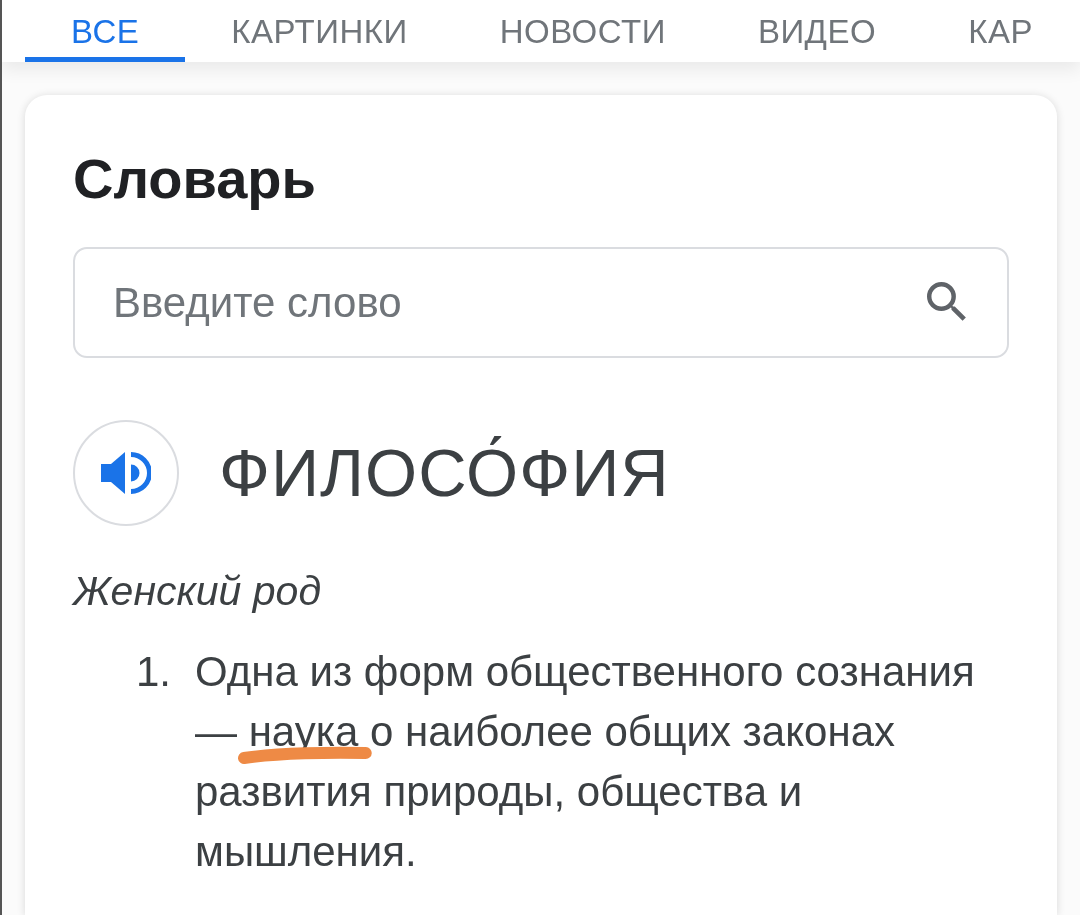 Image resolution: width=1080 pixels, height=915 pixels. Describe the element at coordinates (444, 473) in the screenshot. I see `headword: ФИЛОСО́ФИЯ` at that location.